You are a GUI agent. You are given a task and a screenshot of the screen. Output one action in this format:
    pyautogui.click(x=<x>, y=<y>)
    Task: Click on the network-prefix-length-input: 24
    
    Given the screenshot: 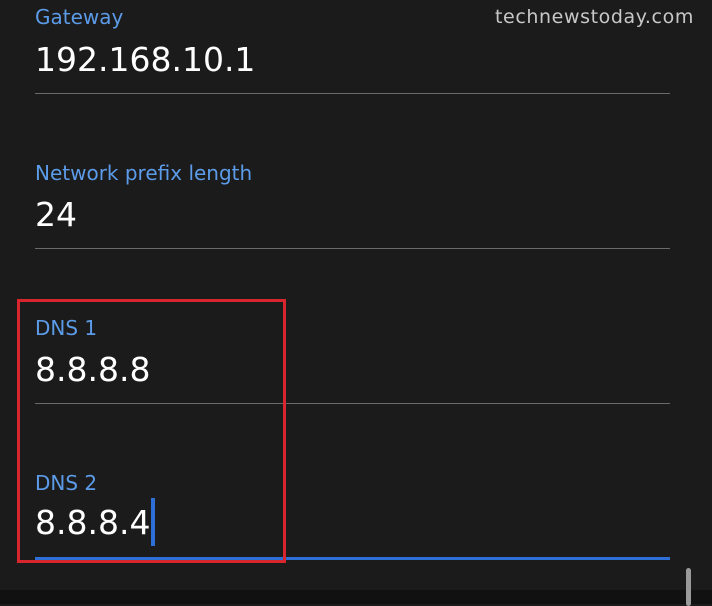 What is the action you would take?
    pyautogui.click(x=56, y=214)
    